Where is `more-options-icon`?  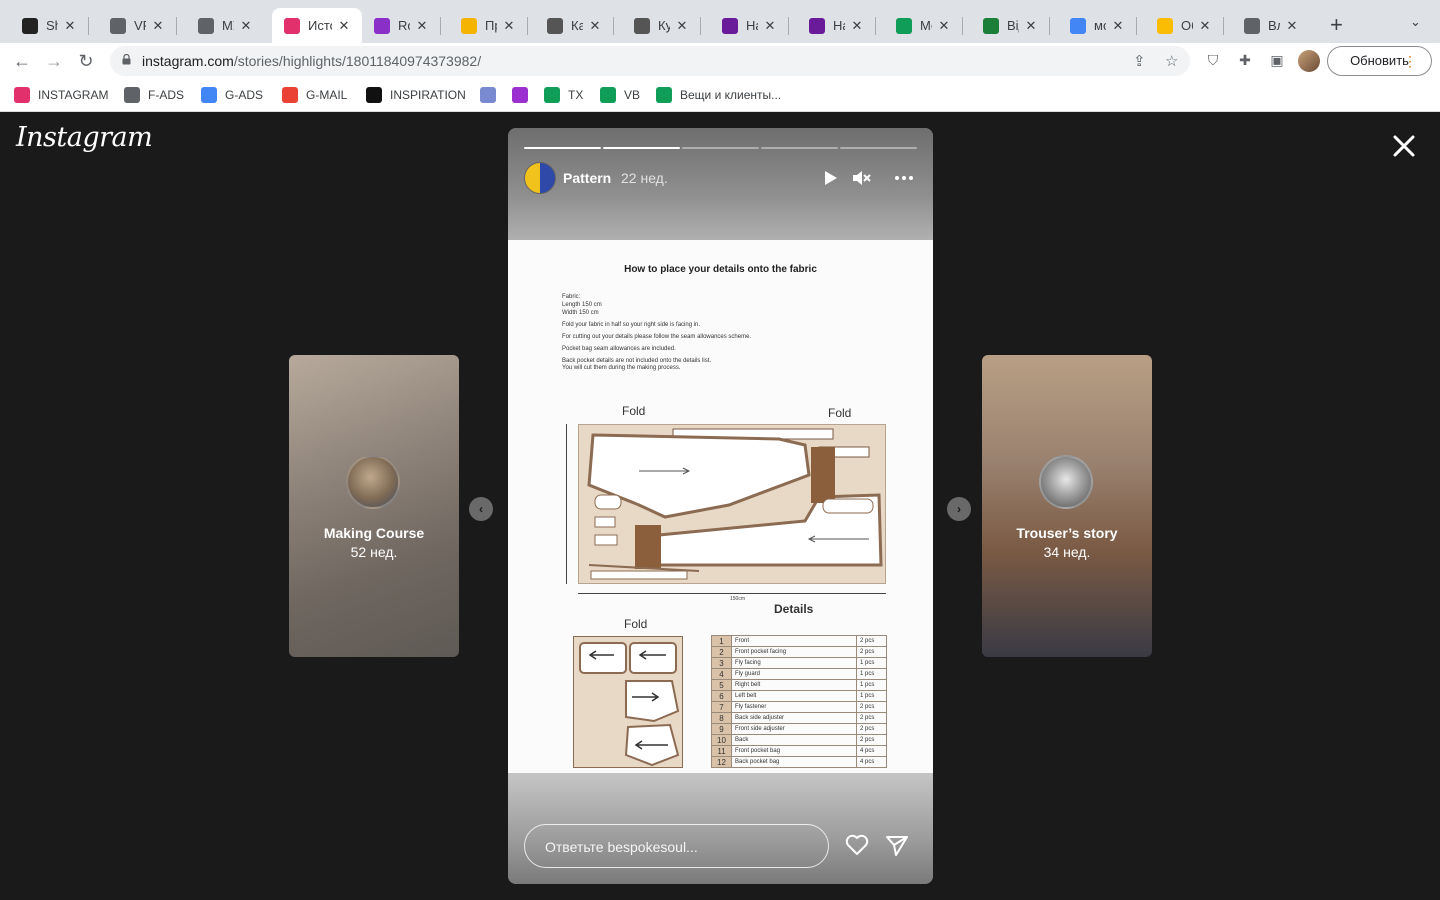 more-options-icon is located at coordinates (904, 178).